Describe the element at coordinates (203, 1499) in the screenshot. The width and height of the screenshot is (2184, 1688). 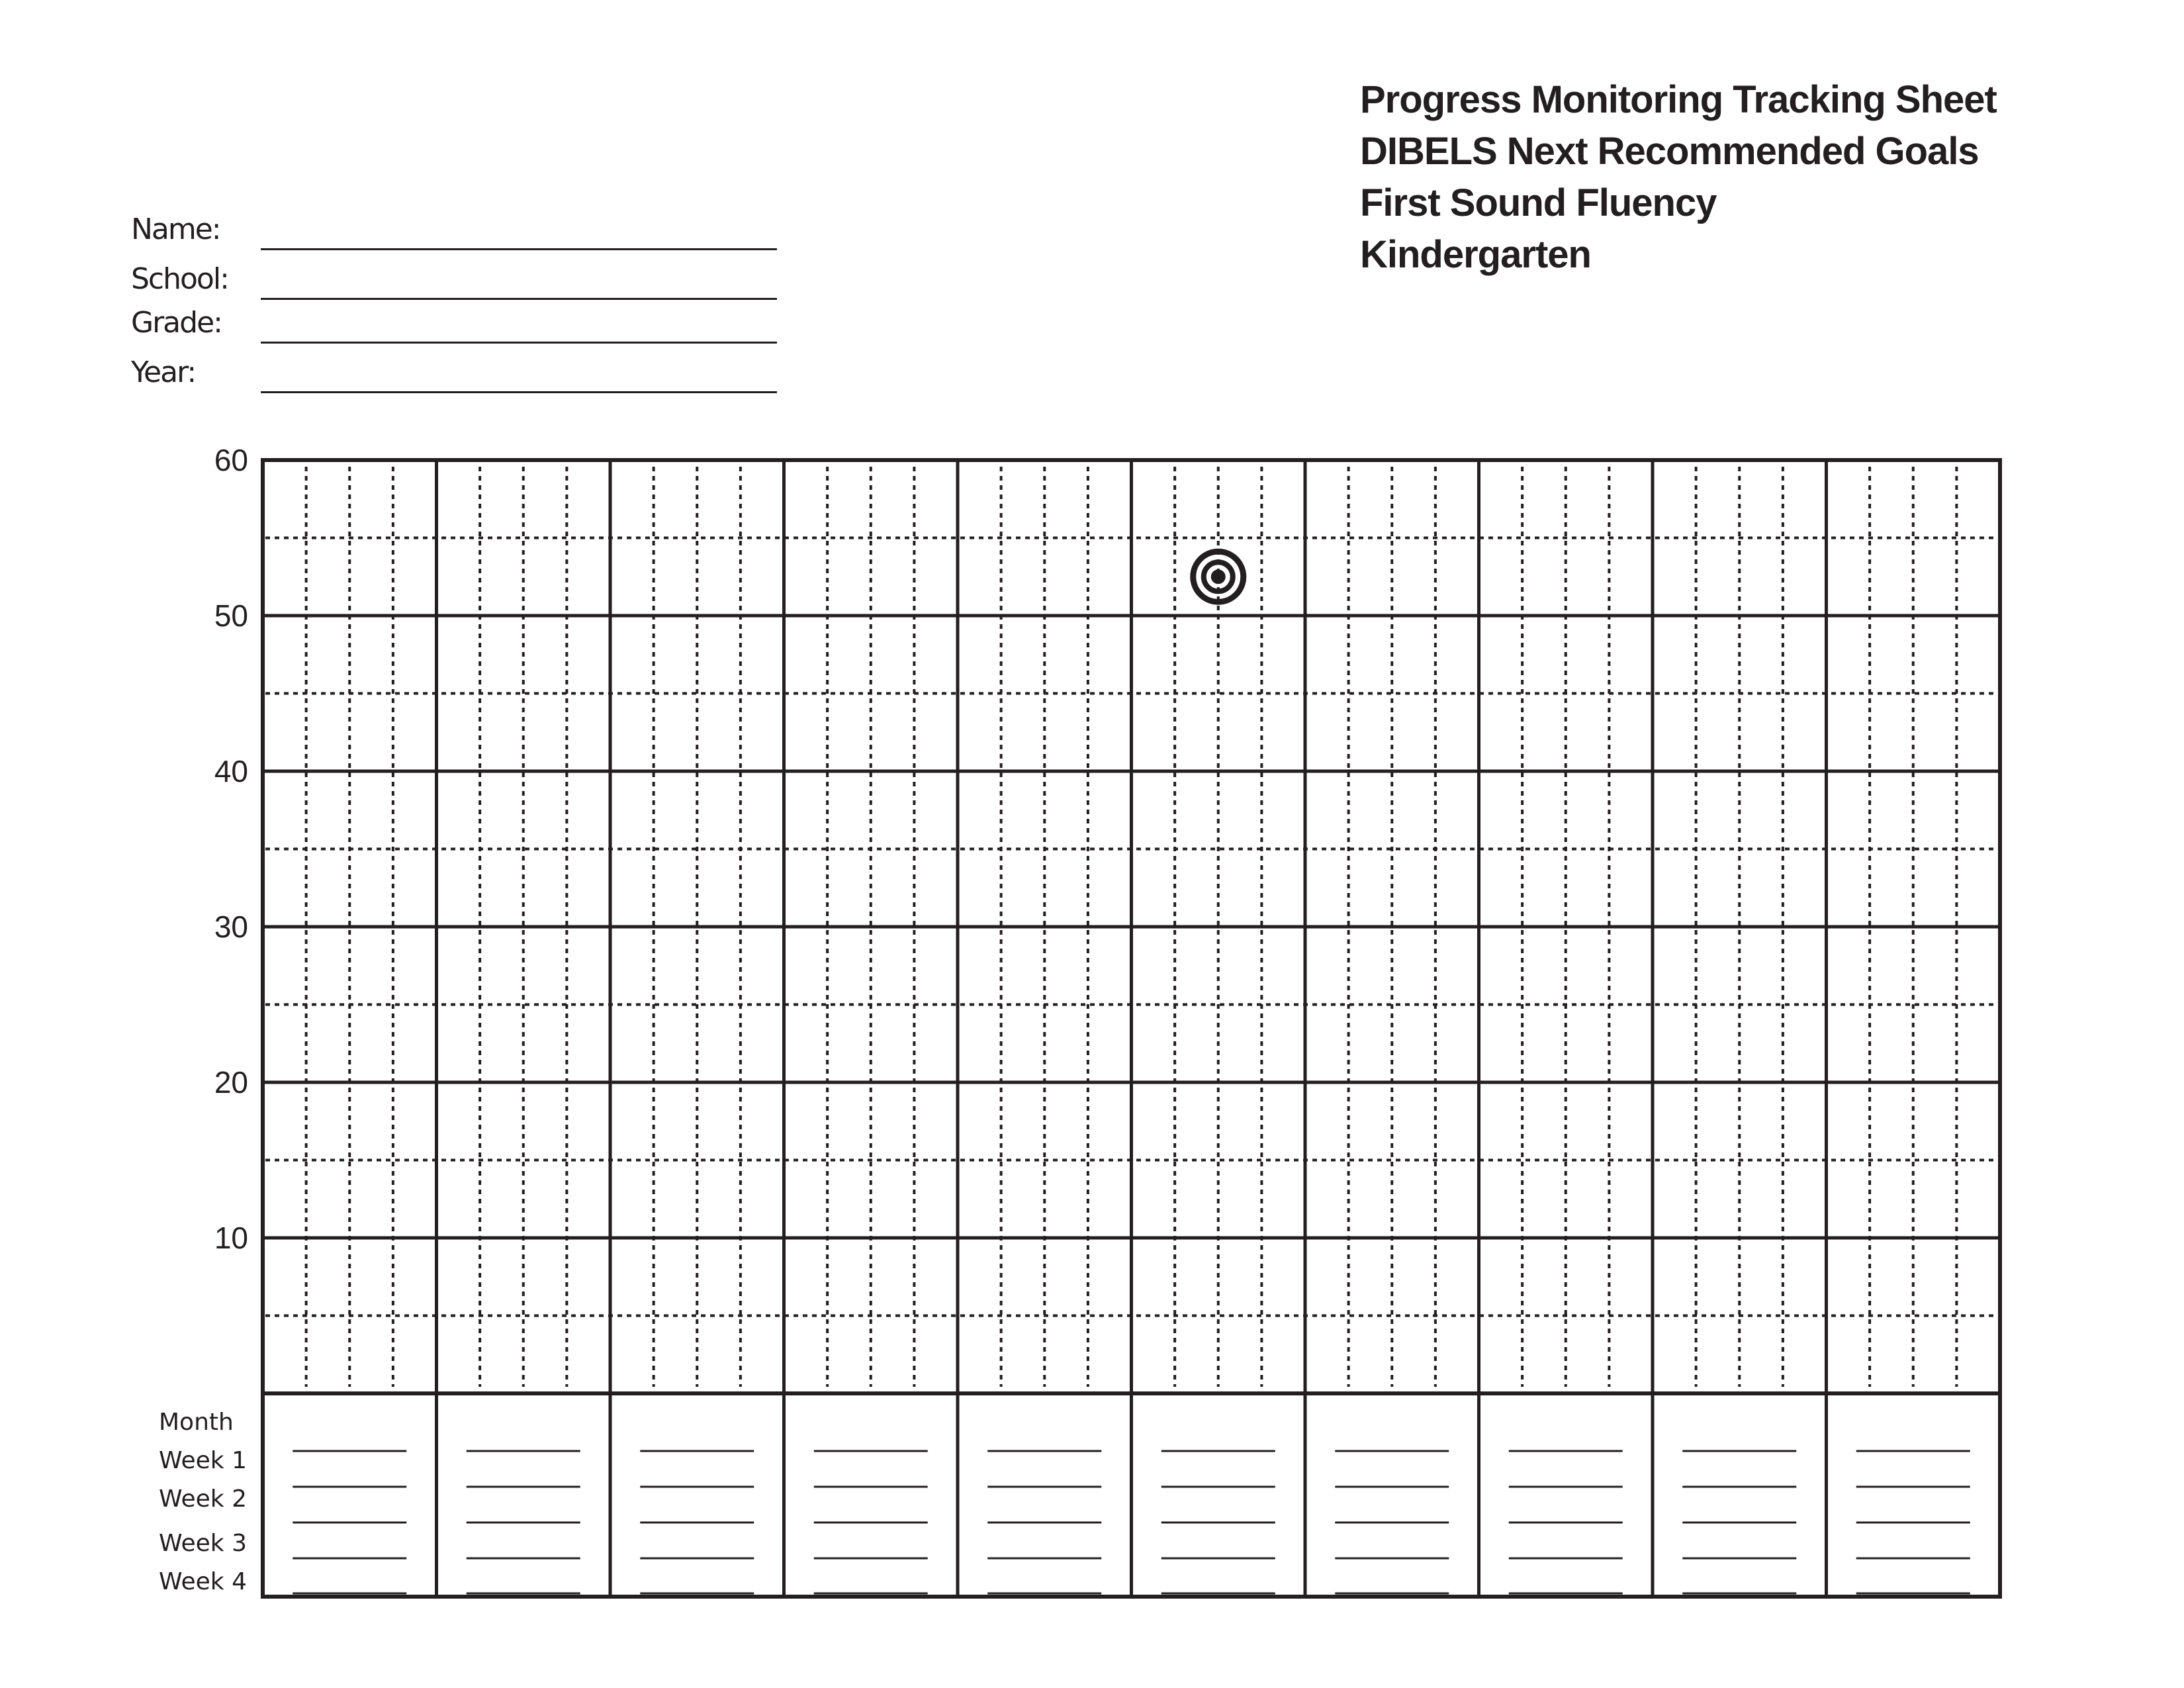
I see `row-label-week-2: Week 2` at that location.